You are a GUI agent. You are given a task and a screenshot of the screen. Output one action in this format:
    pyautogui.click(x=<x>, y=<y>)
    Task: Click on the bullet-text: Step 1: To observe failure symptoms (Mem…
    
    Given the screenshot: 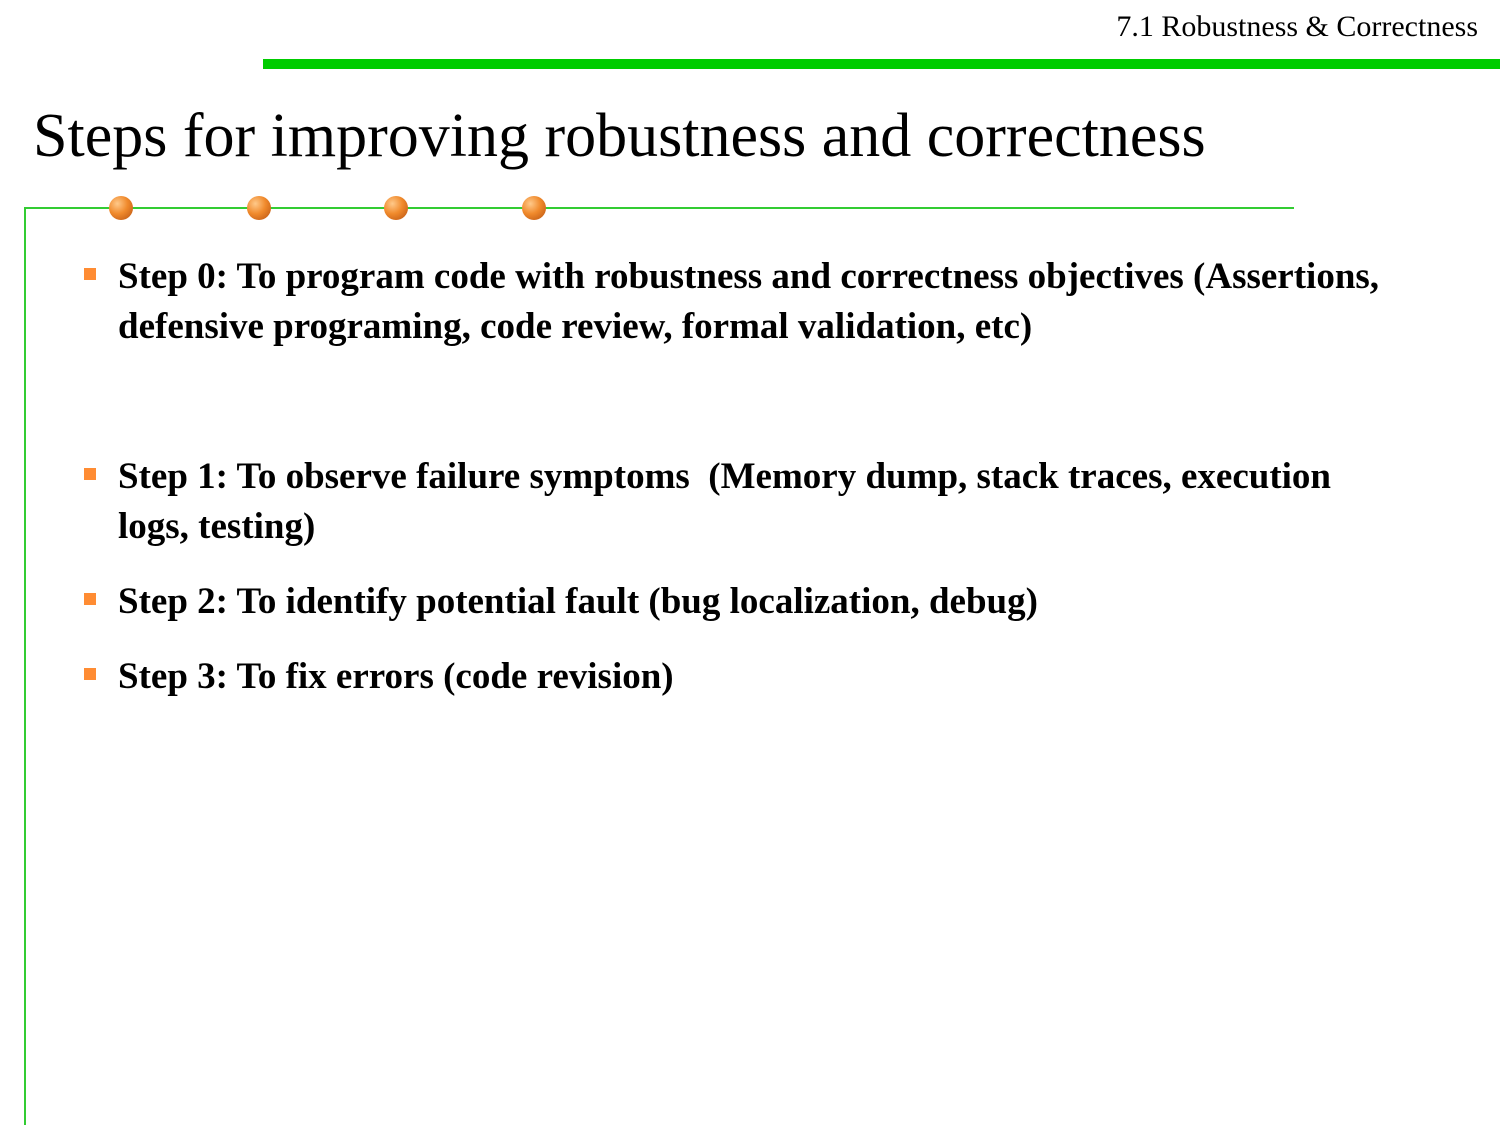 What is the action you would take?
    pyautogui.click(x=729, y=501)
    